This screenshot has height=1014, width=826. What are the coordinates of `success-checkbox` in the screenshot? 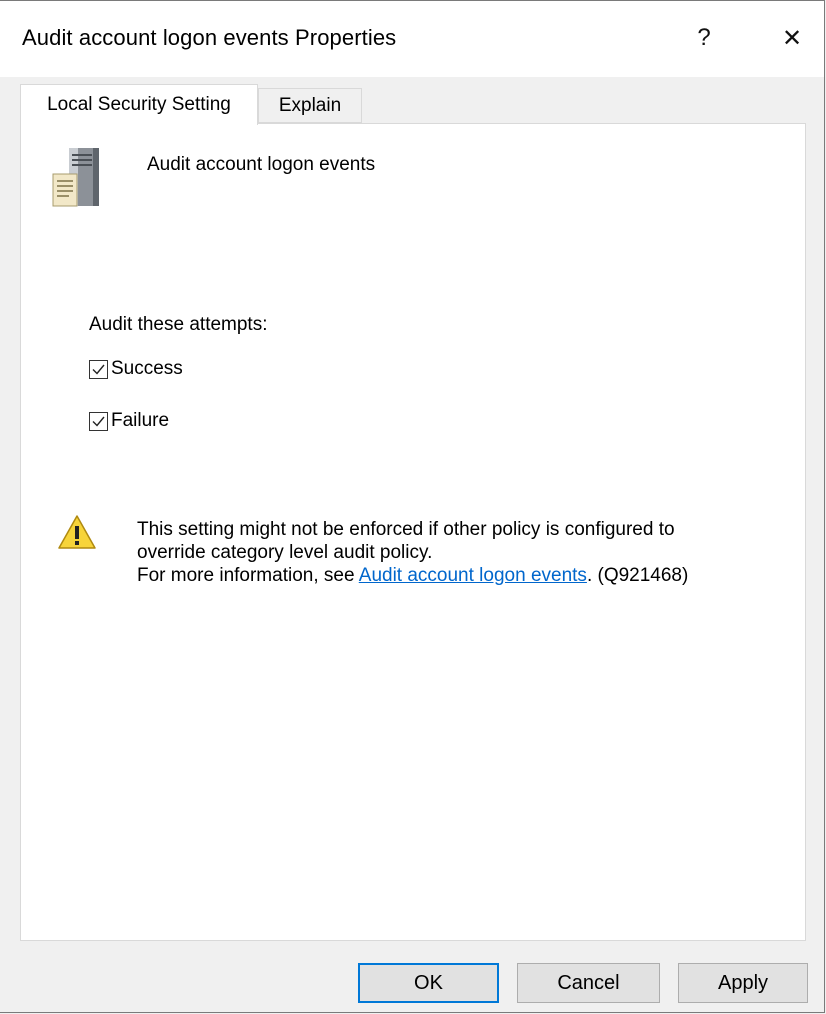 It's located at (98, 369).